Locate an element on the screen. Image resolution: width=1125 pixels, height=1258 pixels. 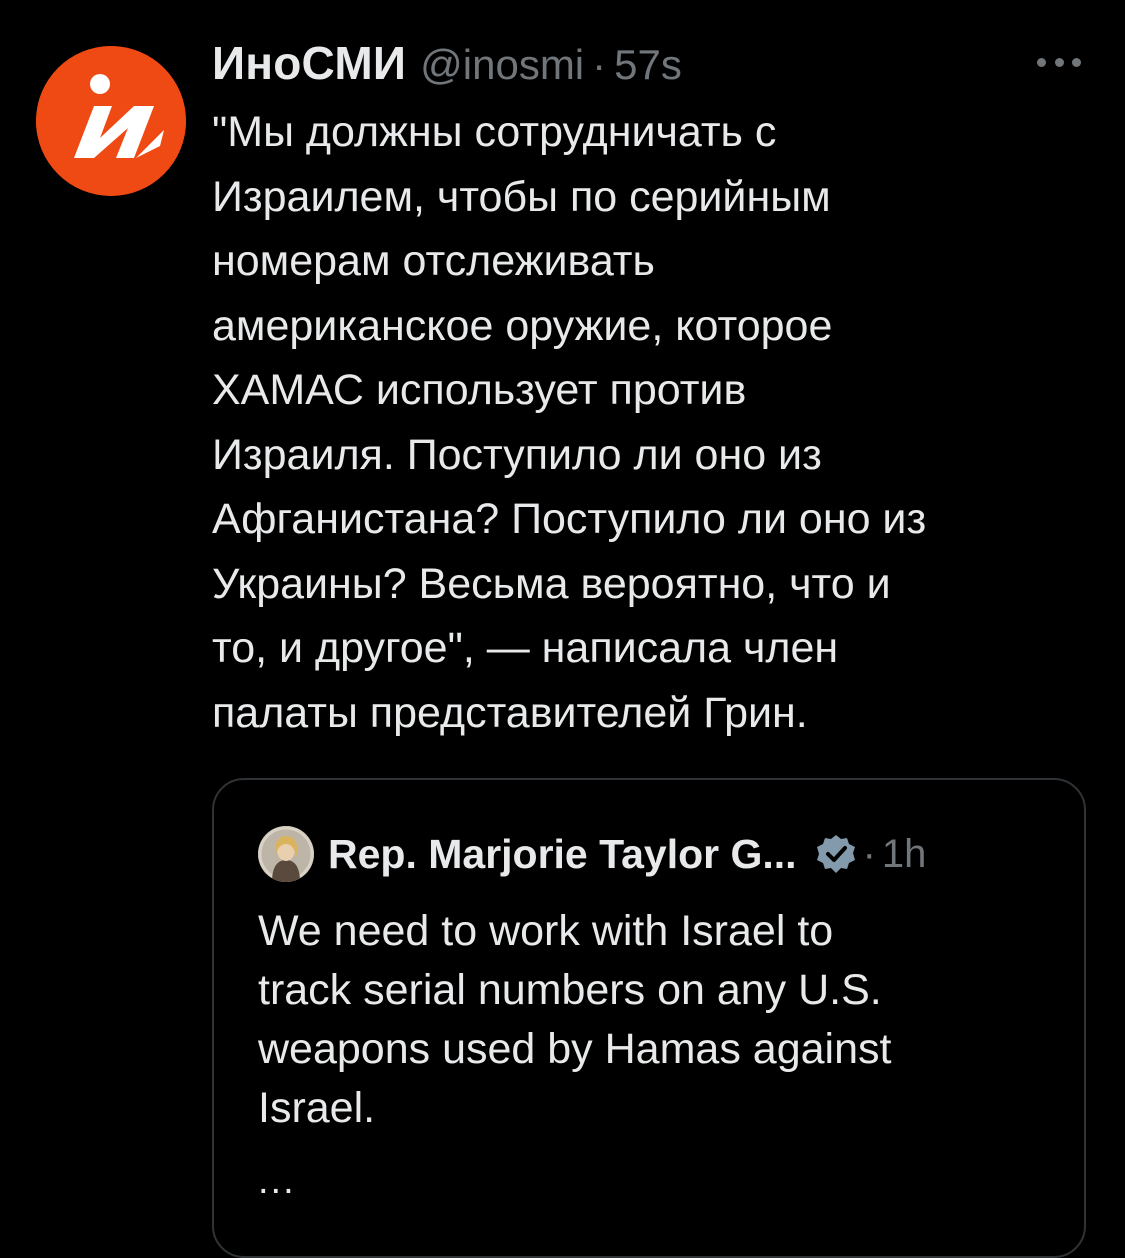
inosmi-avatar is located at coordinates (111, 121).